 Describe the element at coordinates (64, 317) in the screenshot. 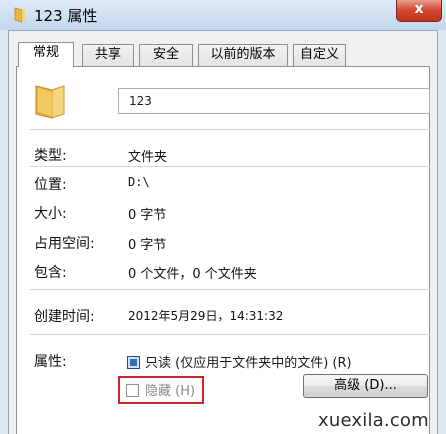

I see `created-label: 创建时间:` at that location.